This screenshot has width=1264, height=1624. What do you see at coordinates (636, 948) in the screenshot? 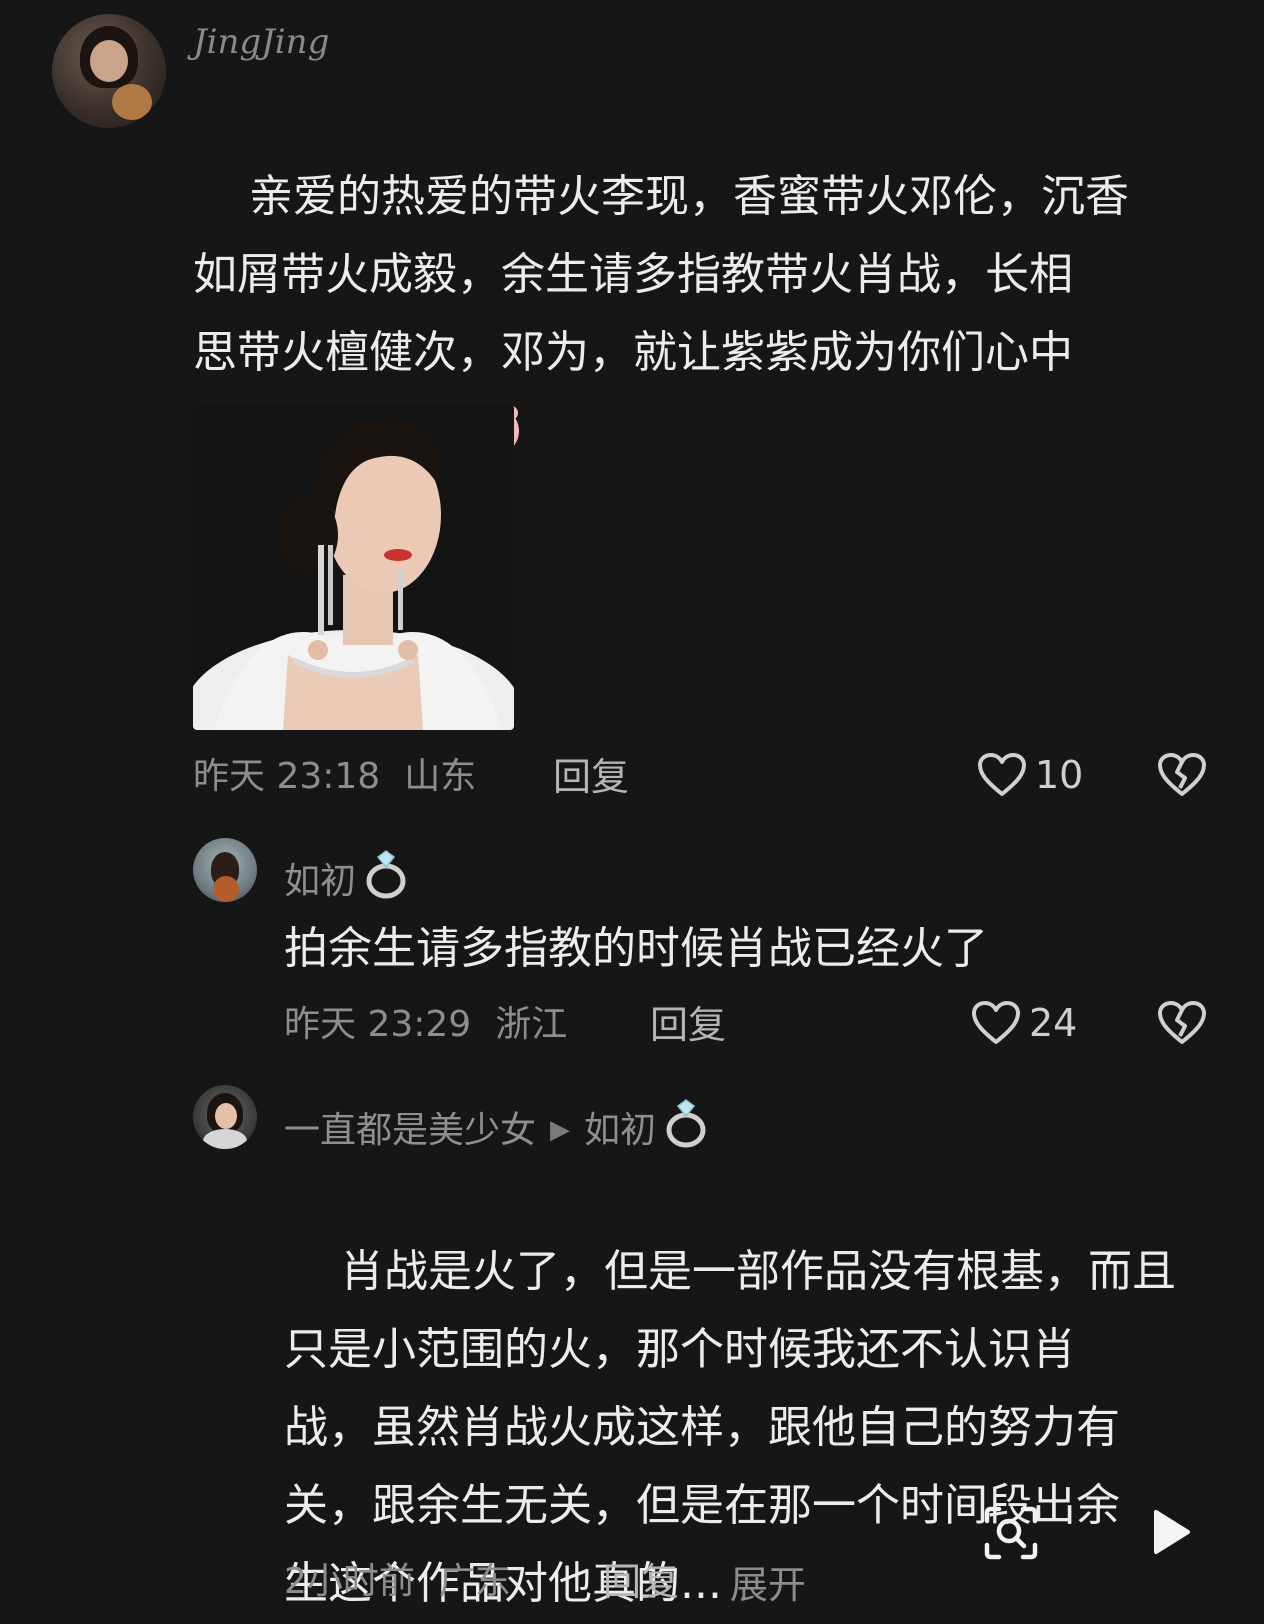
I see `comment-body: 拍余生请多指教的时候肖战已经火了` at bounding box center [636, 948].